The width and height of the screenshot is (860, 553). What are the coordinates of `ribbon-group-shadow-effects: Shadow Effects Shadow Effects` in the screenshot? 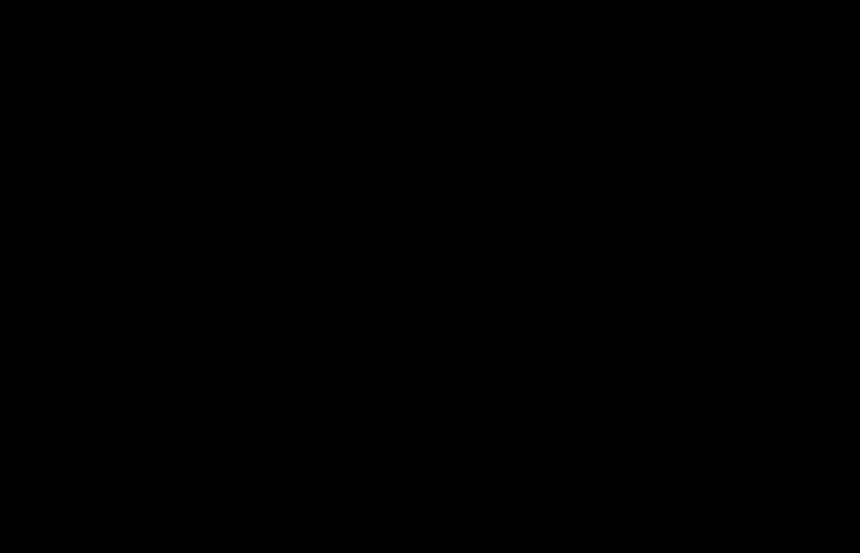 It's located at (188, 94).